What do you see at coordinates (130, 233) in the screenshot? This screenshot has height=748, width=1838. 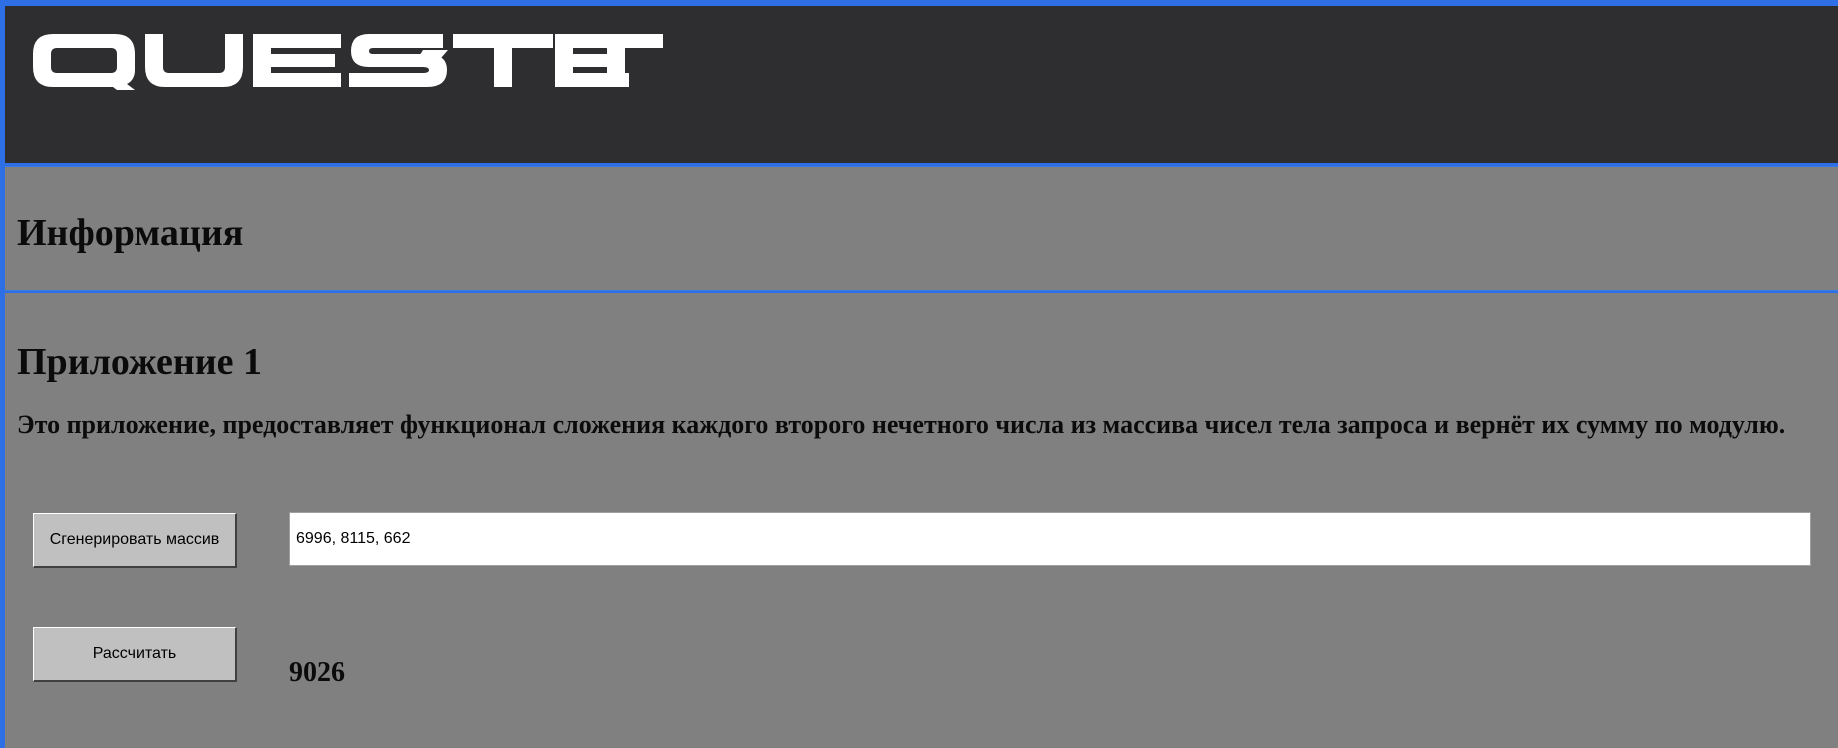 I see `info-title: Информация` at bounding box center [130, 233].